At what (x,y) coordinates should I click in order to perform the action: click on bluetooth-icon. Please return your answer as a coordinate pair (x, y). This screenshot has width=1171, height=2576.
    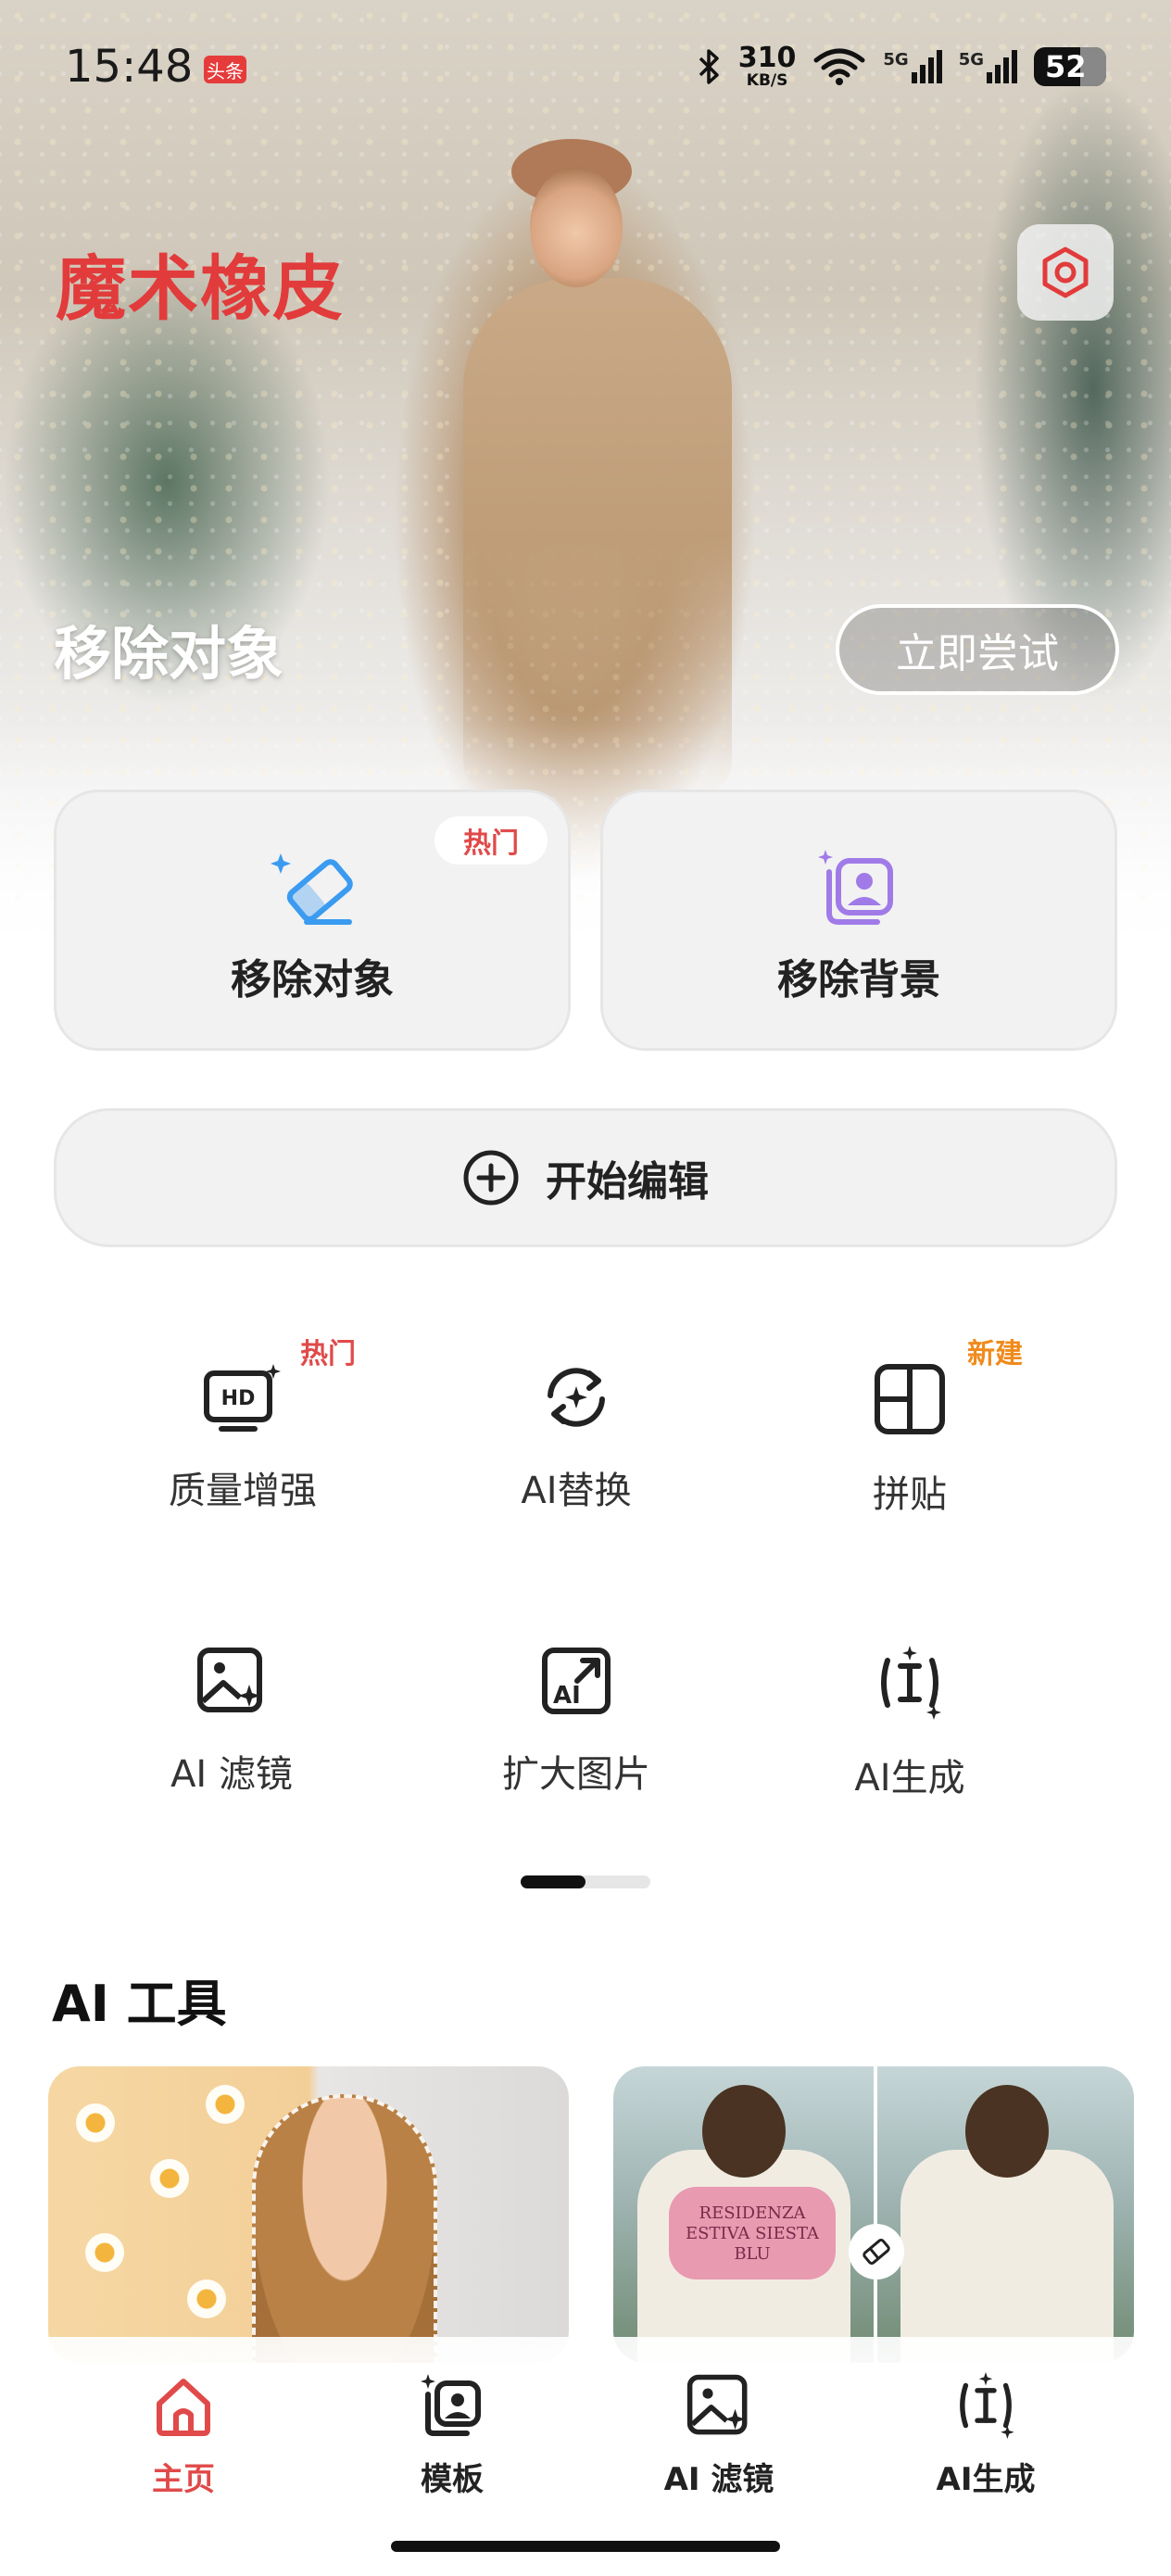
    Looking at the image, I should click on (709, 66).